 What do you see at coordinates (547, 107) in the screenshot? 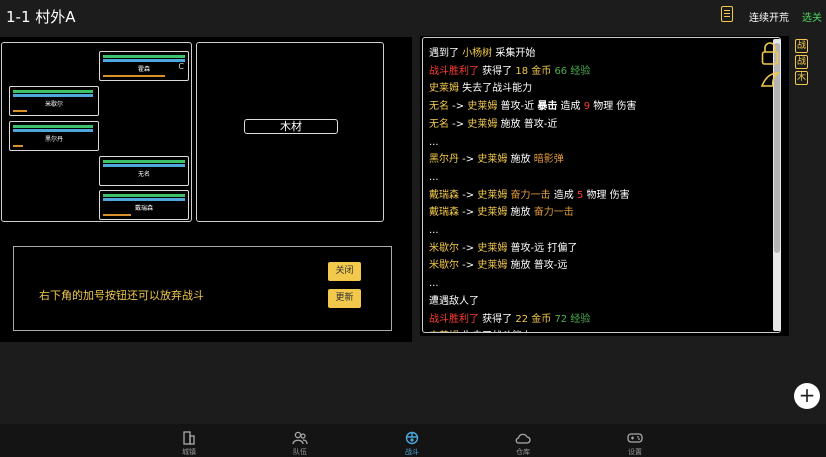
I see `log-segment: 暴击` at bounding box center [547, 107].